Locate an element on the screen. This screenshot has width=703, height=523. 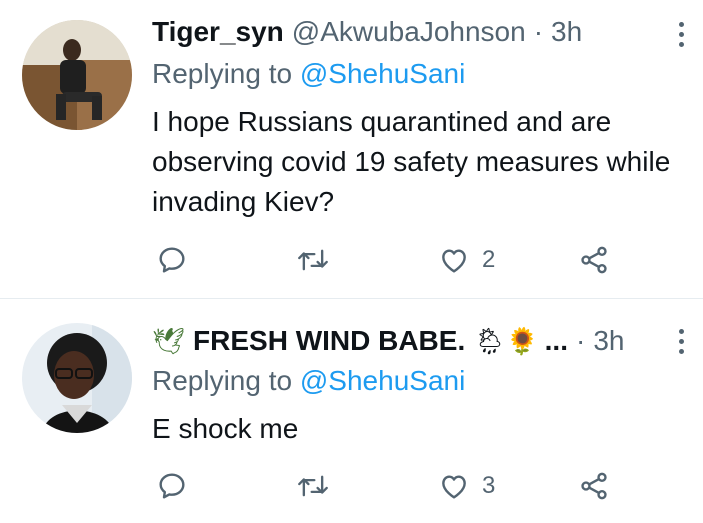
like-count: 2 is located at coordinates (489, 259).